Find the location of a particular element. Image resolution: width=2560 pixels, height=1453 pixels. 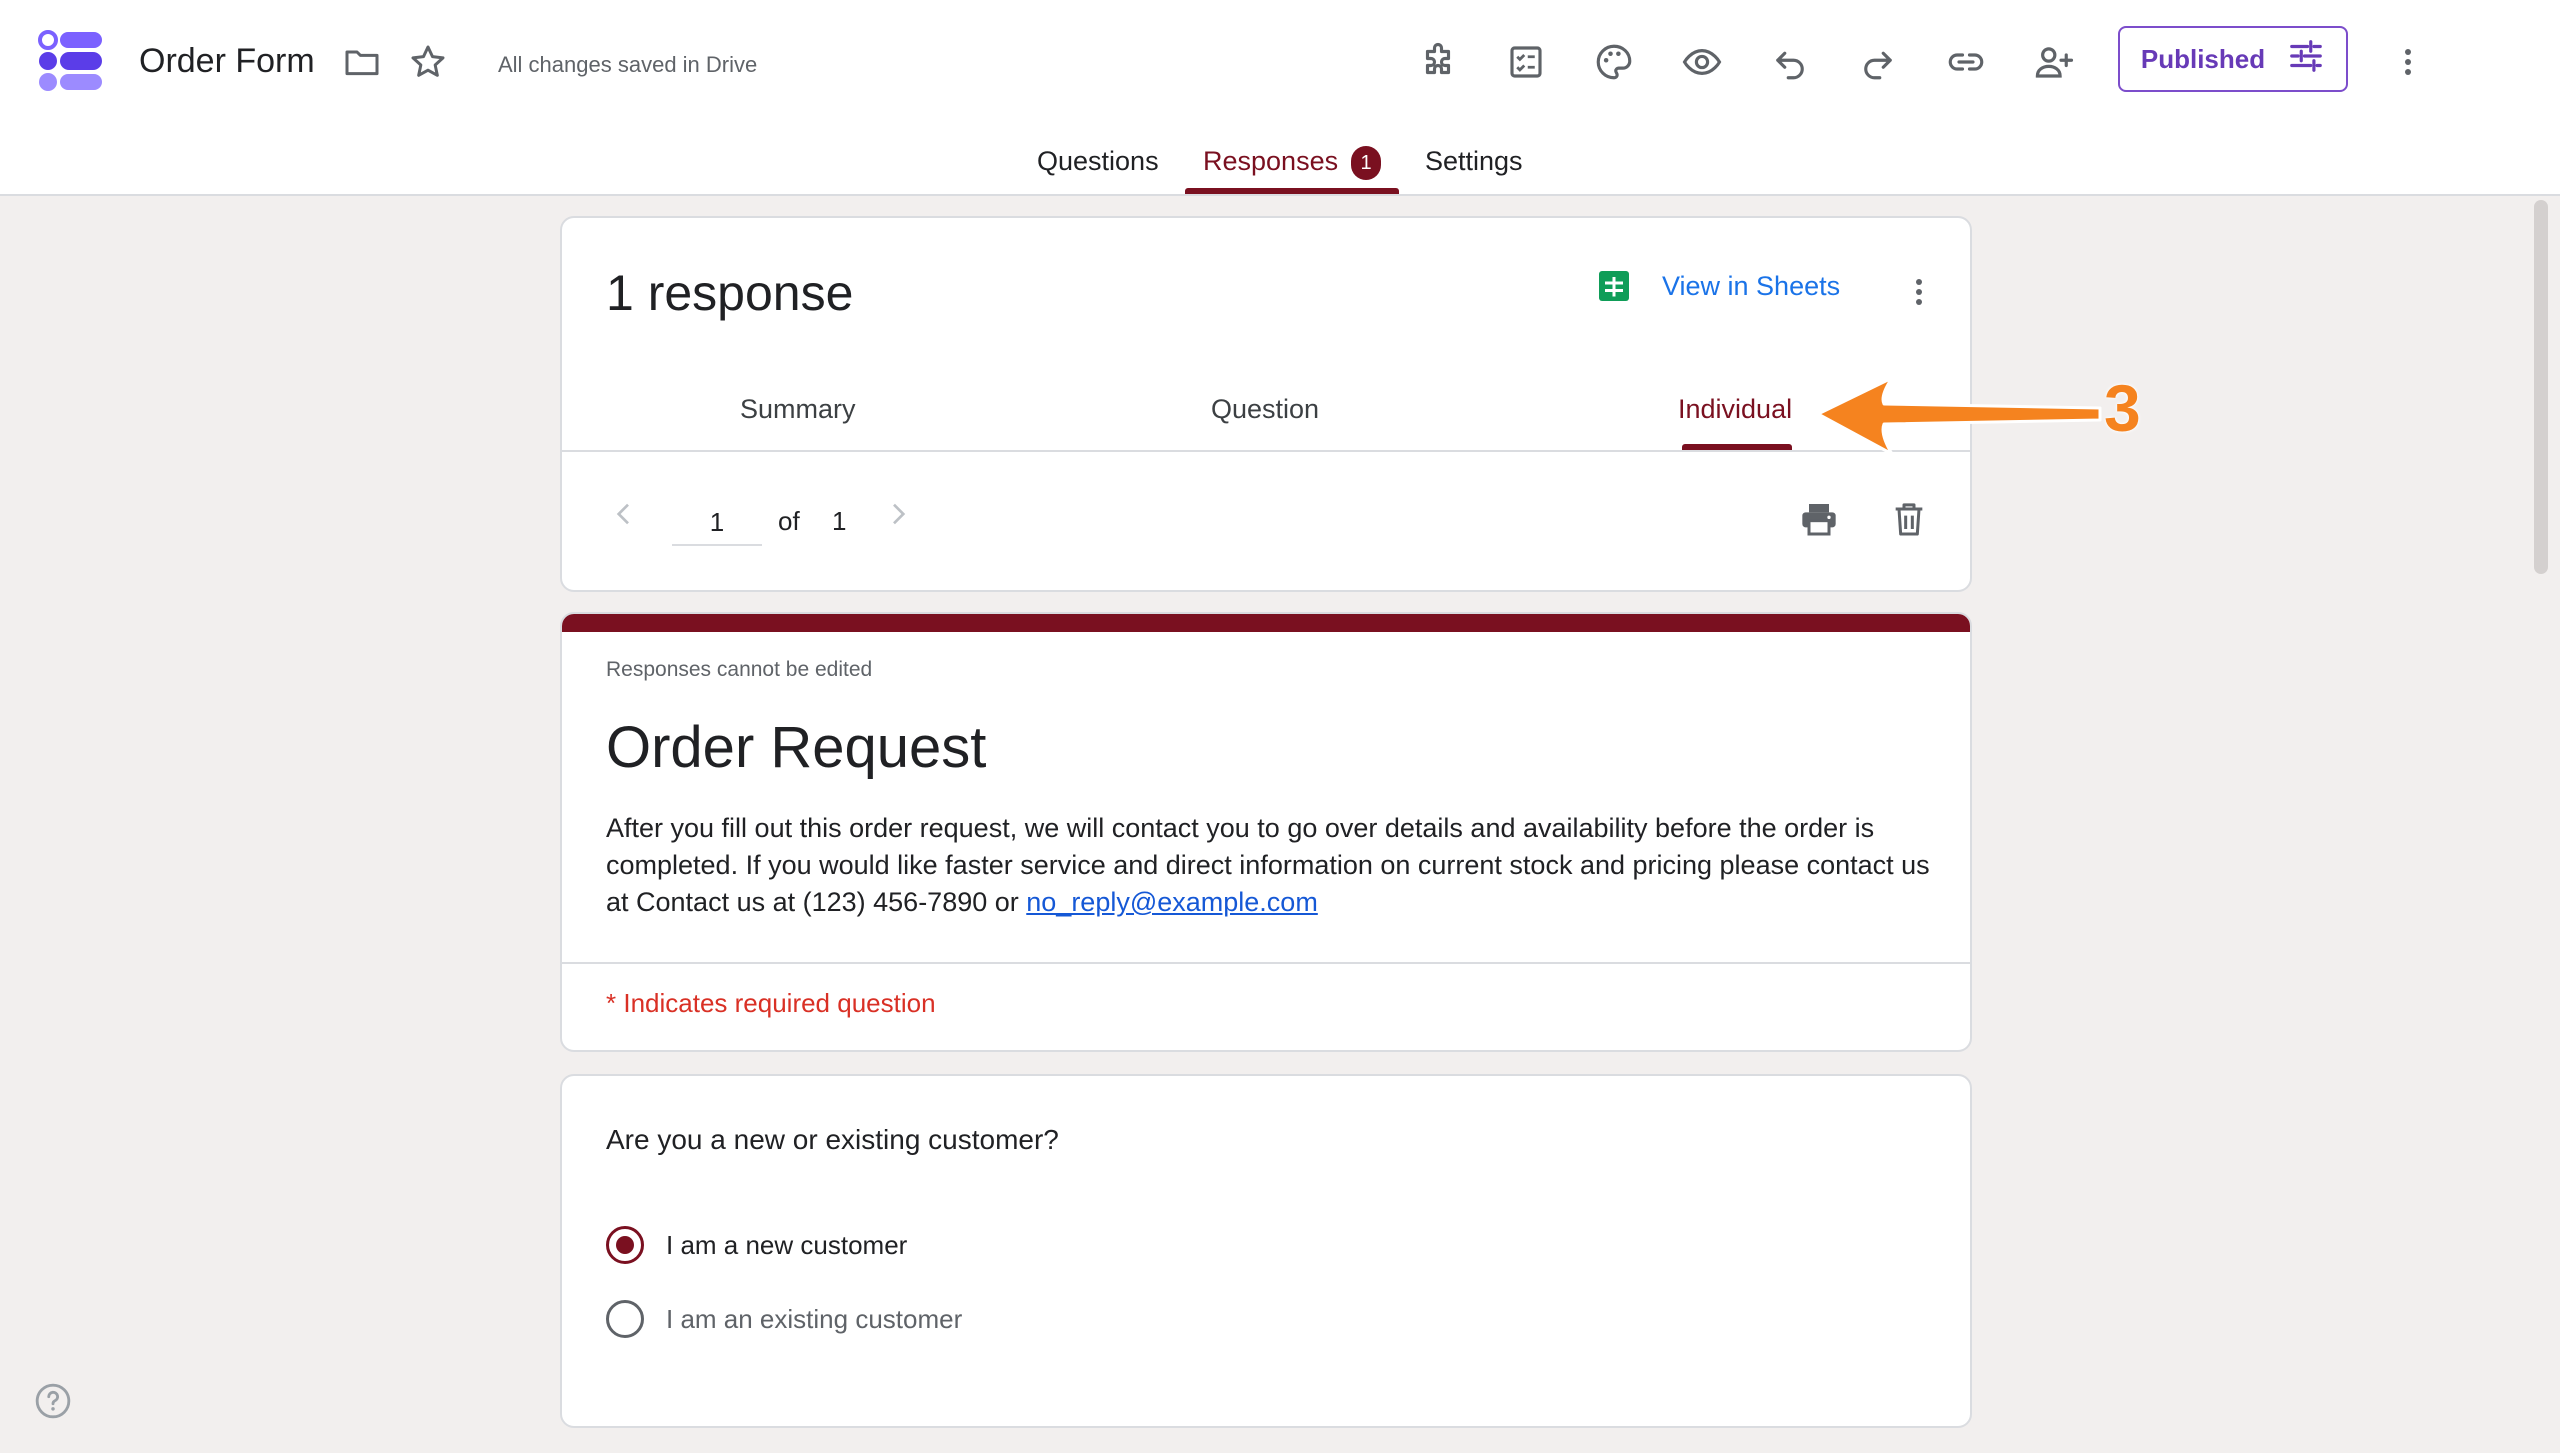

tab-responses: Responses is located at coordinates (1270, 161).